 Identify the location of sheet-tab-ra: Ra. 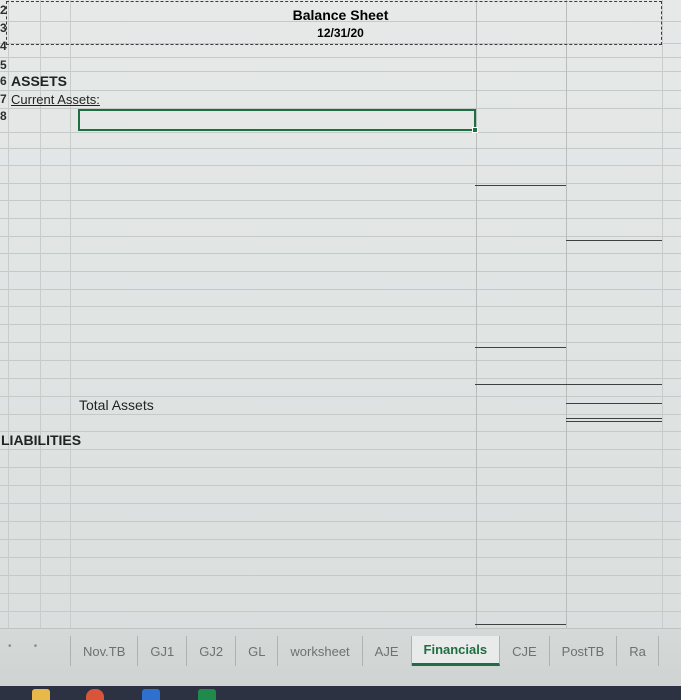
(638, 651).